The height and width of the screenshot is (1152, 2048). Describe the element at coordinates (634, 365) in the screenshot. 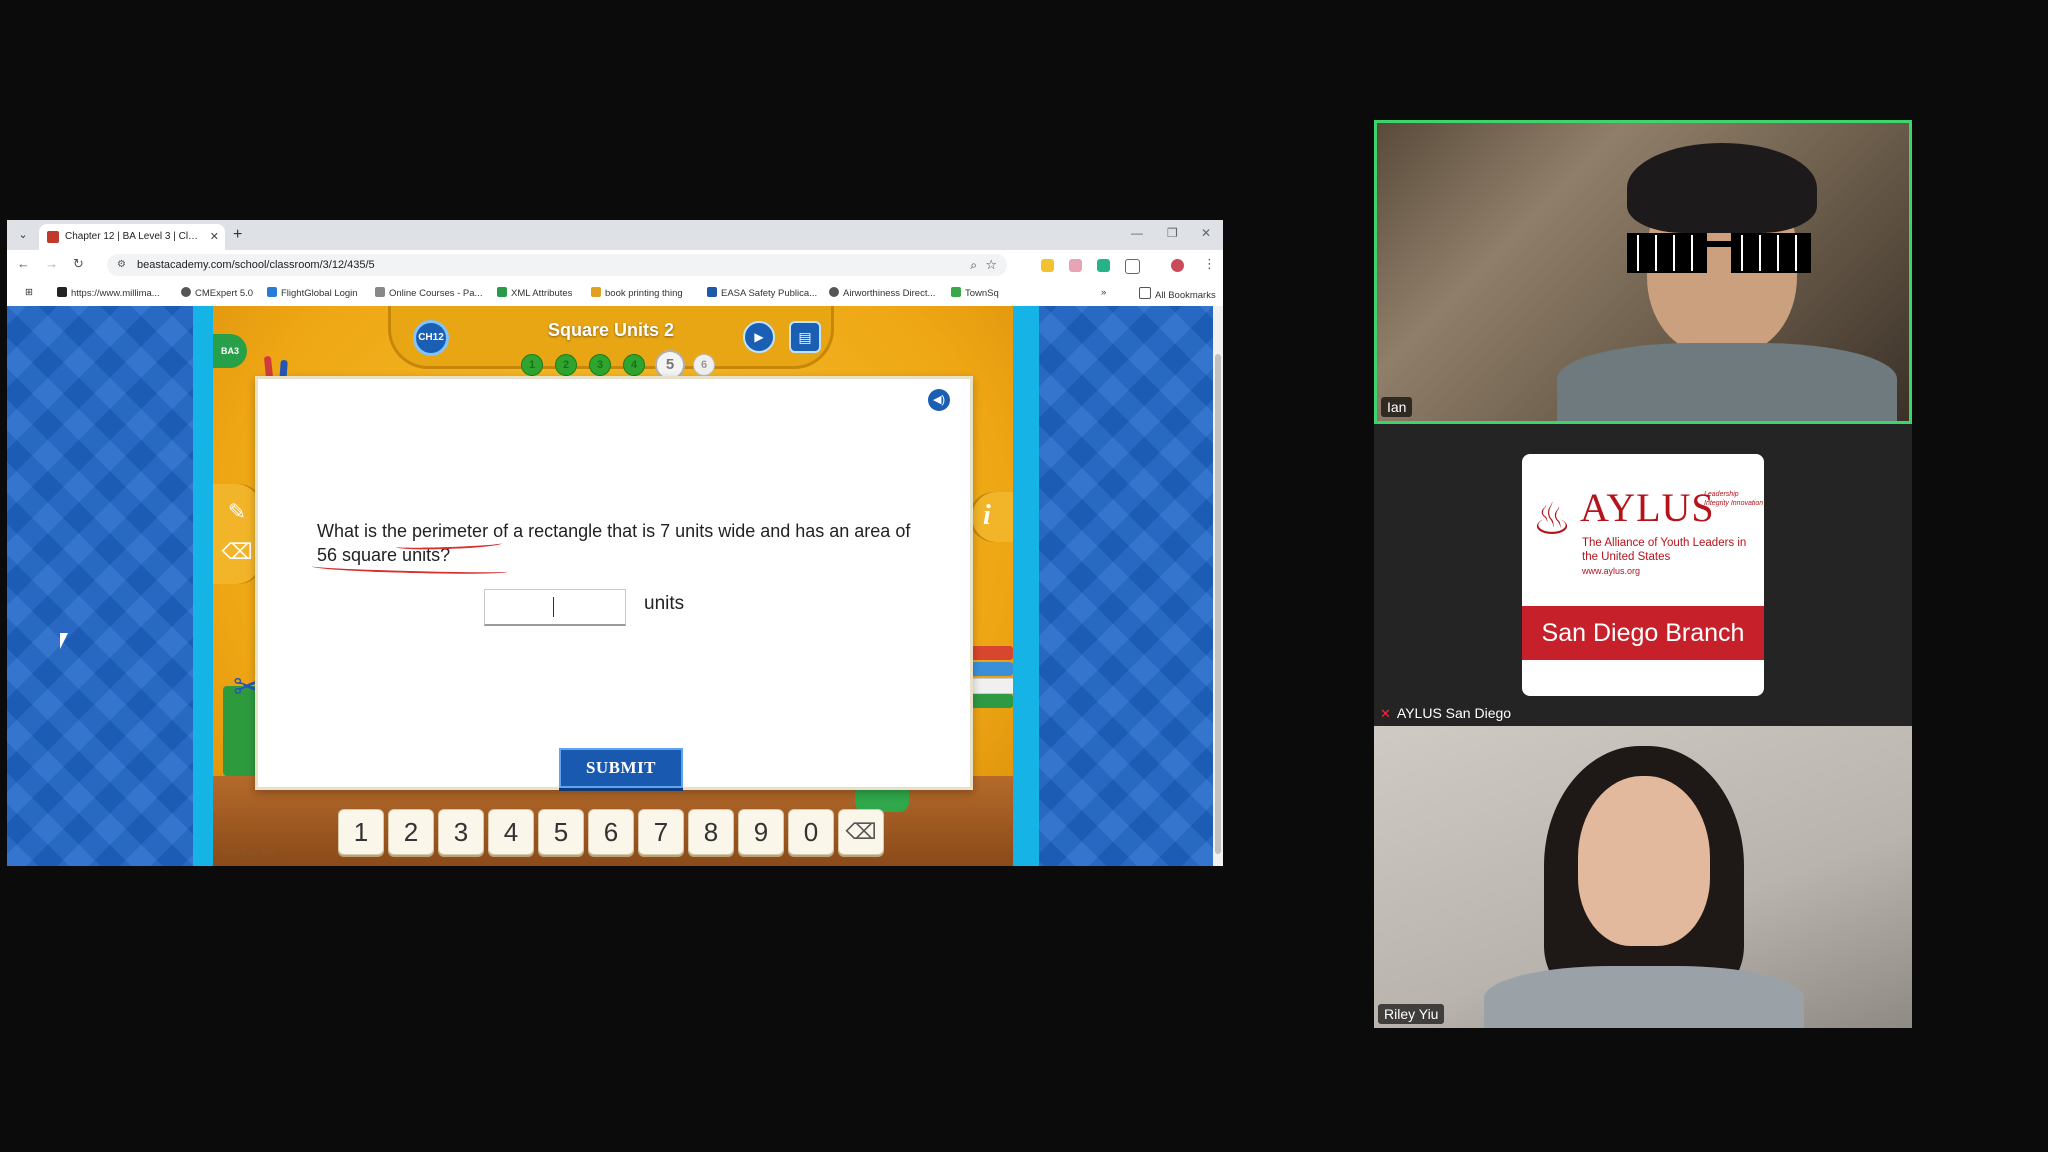

I see `progress-dot-4: 4` at that location.